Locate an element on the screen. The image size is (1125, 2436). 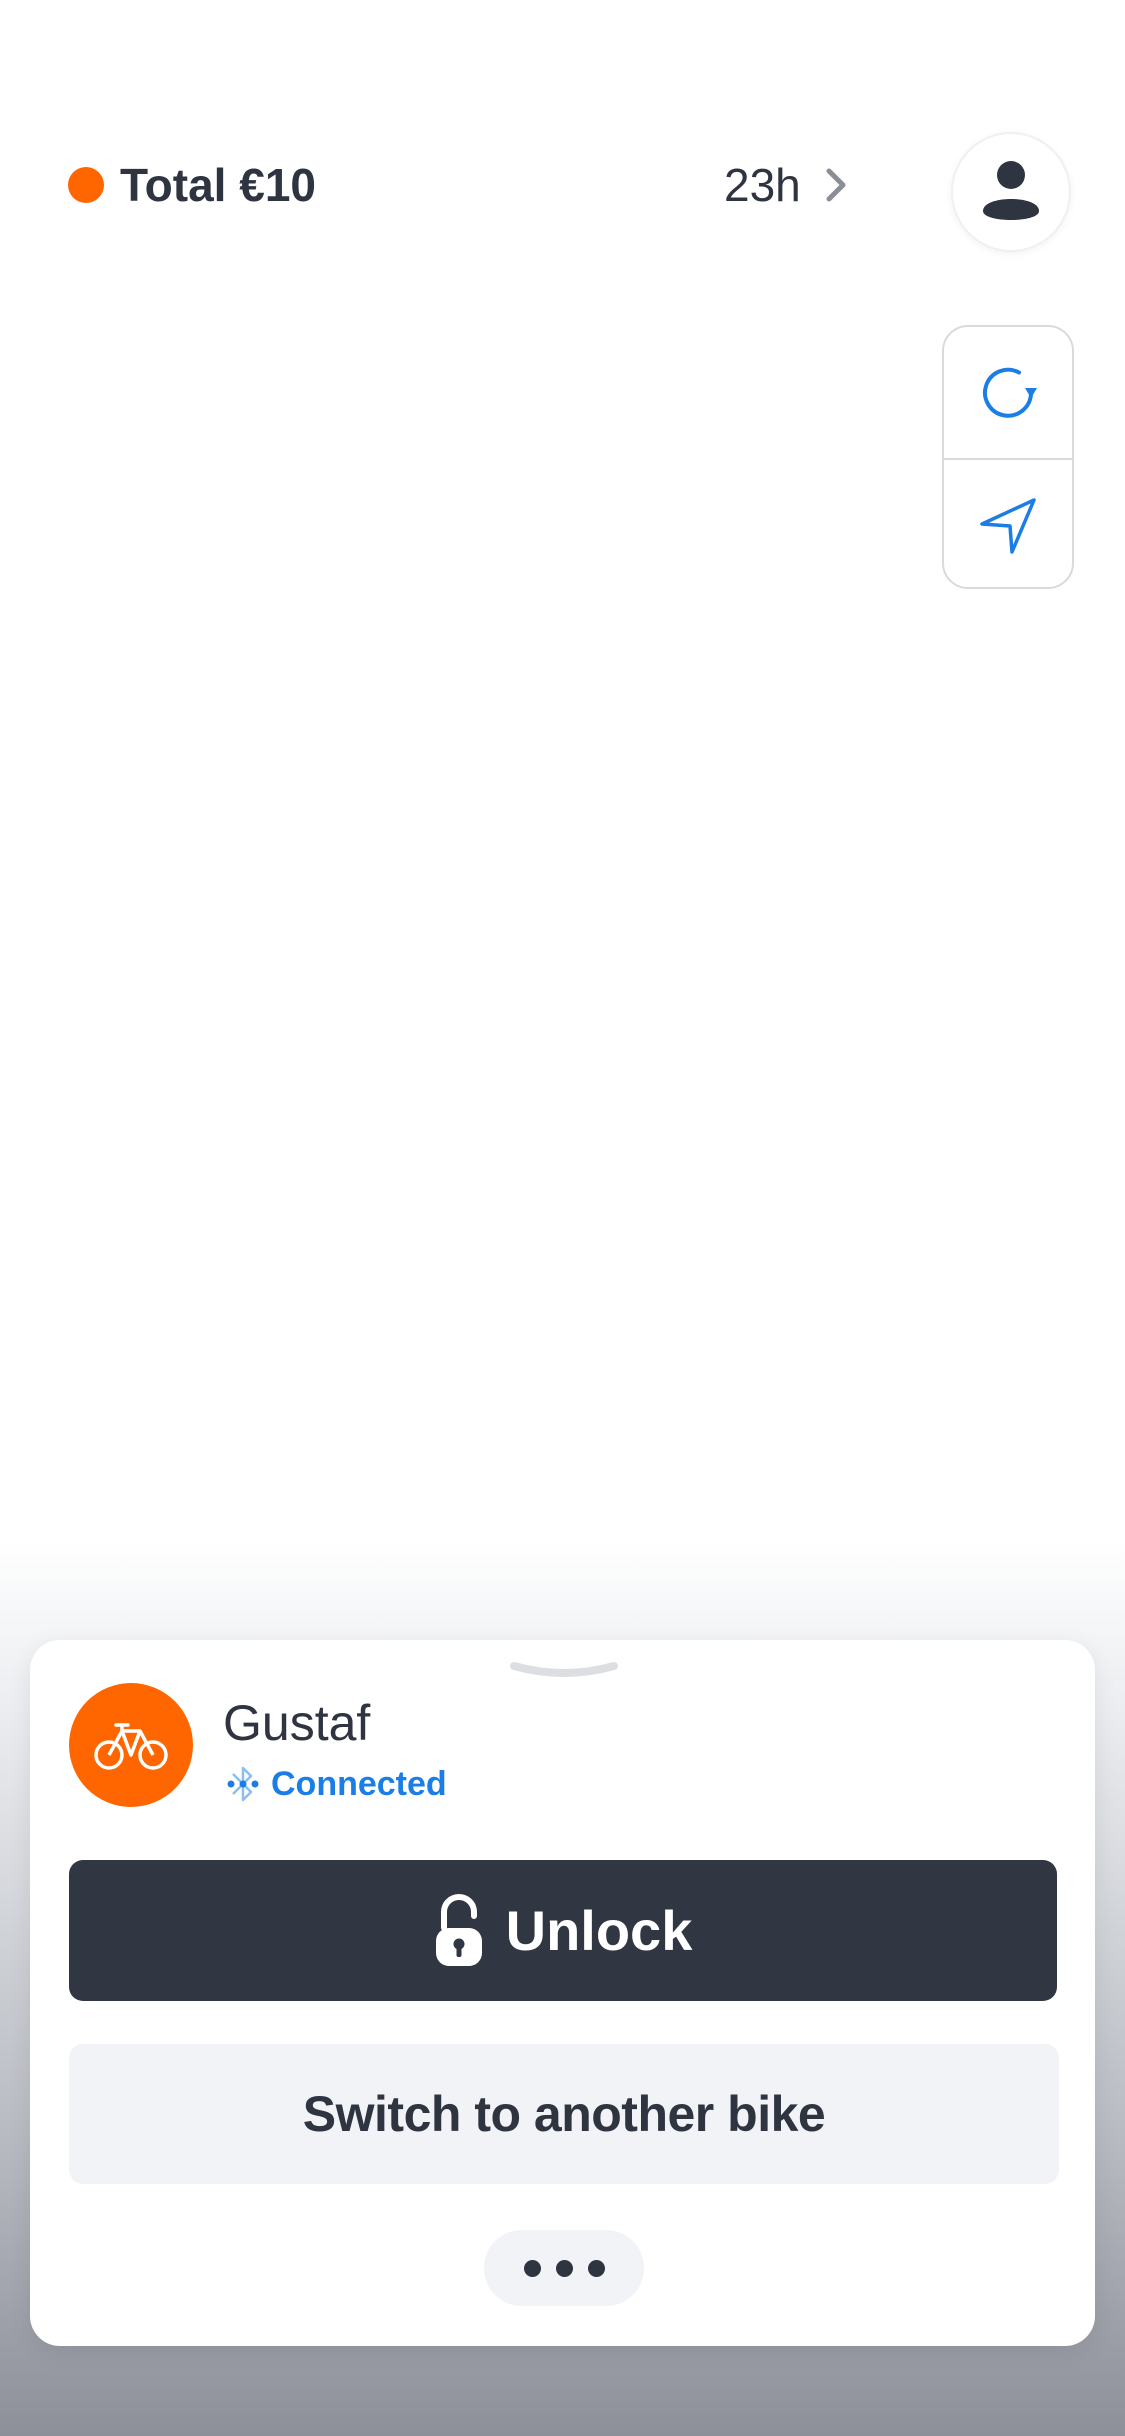
ride-timer: 23h is located at coordinates (787, 185).